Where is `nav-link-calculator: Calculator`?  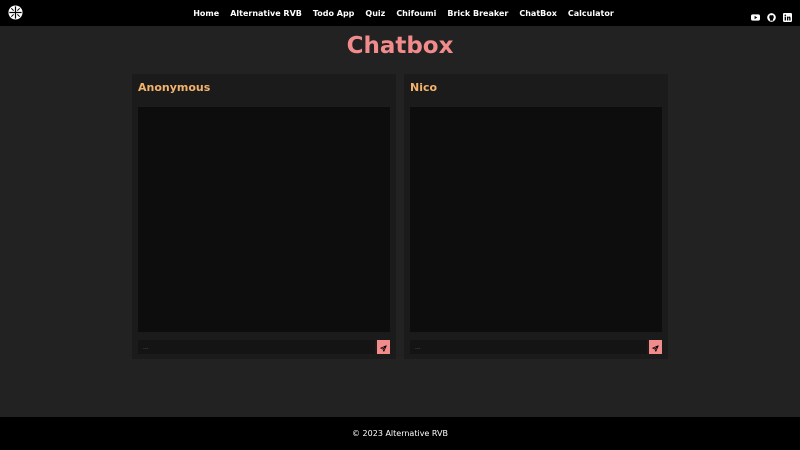
nav-link-calculator: Calculator is located at coordinates (591, 13).